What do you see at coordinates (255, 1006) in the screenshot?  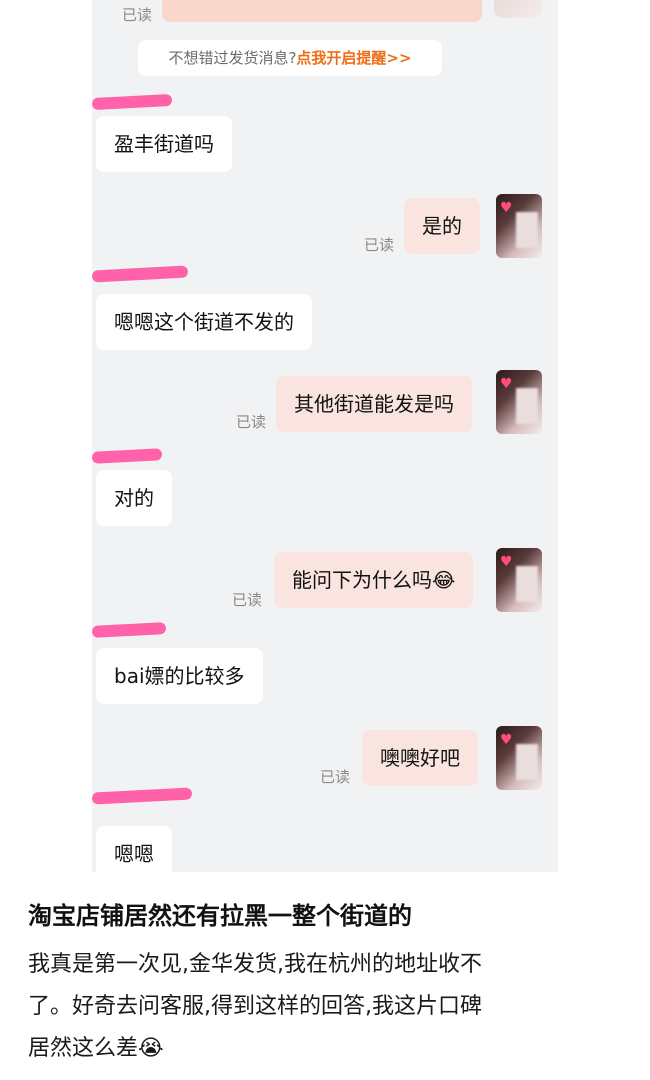 I see `post-body-line: 了。好奇去问客服,得到这样的回答,我这片口碑` at bounding box center [255, 1006].